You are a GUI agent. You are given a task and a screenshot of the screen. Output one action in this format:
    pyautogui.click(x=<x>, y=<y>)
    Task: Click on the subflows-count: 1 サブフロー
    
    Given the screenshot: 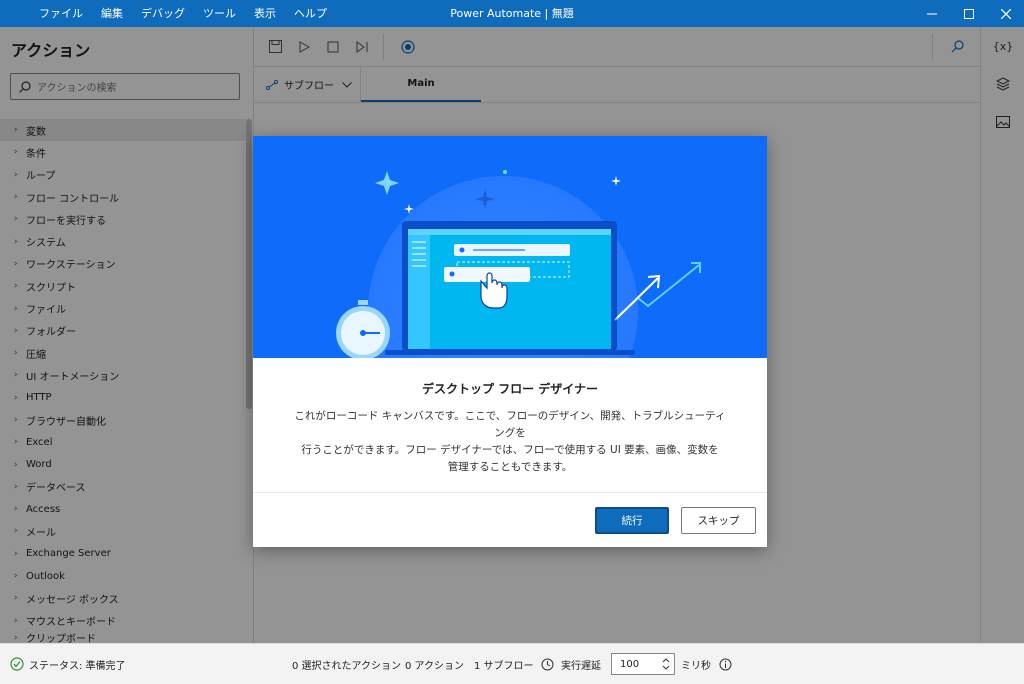 What is the action you would take?
    pyautogui.click(x=504, y=666)
    